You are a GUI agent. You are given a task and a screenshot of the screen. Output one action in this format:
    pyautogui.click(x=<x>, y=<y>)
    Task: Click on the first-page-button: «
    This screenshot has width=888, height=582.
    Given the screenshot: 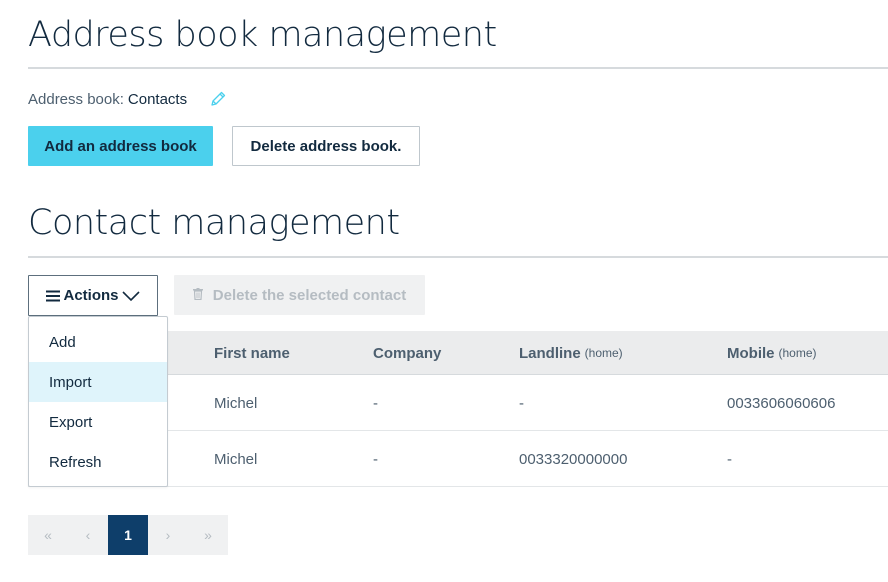 What is the action you would take?
    pyautogui.click(x=48, y=535)
    